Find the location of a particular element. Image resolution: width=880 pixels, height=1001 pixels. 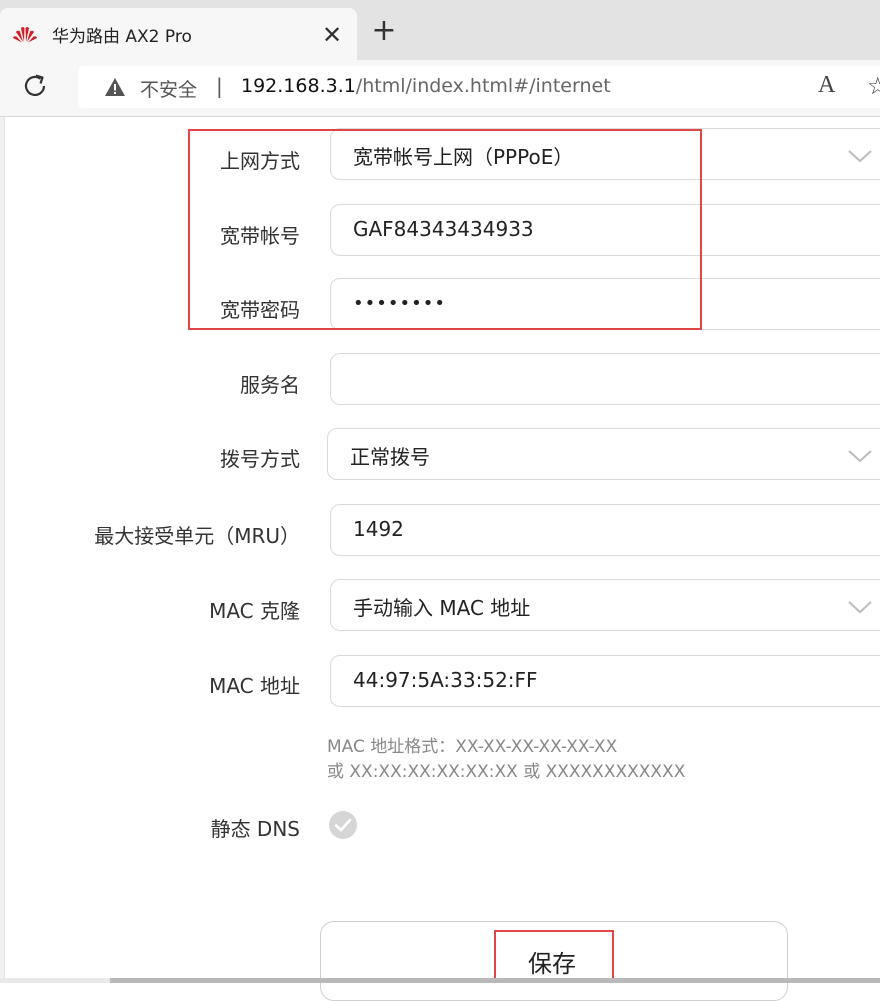

new-tab-button: + is located at coordinates (384, 31).